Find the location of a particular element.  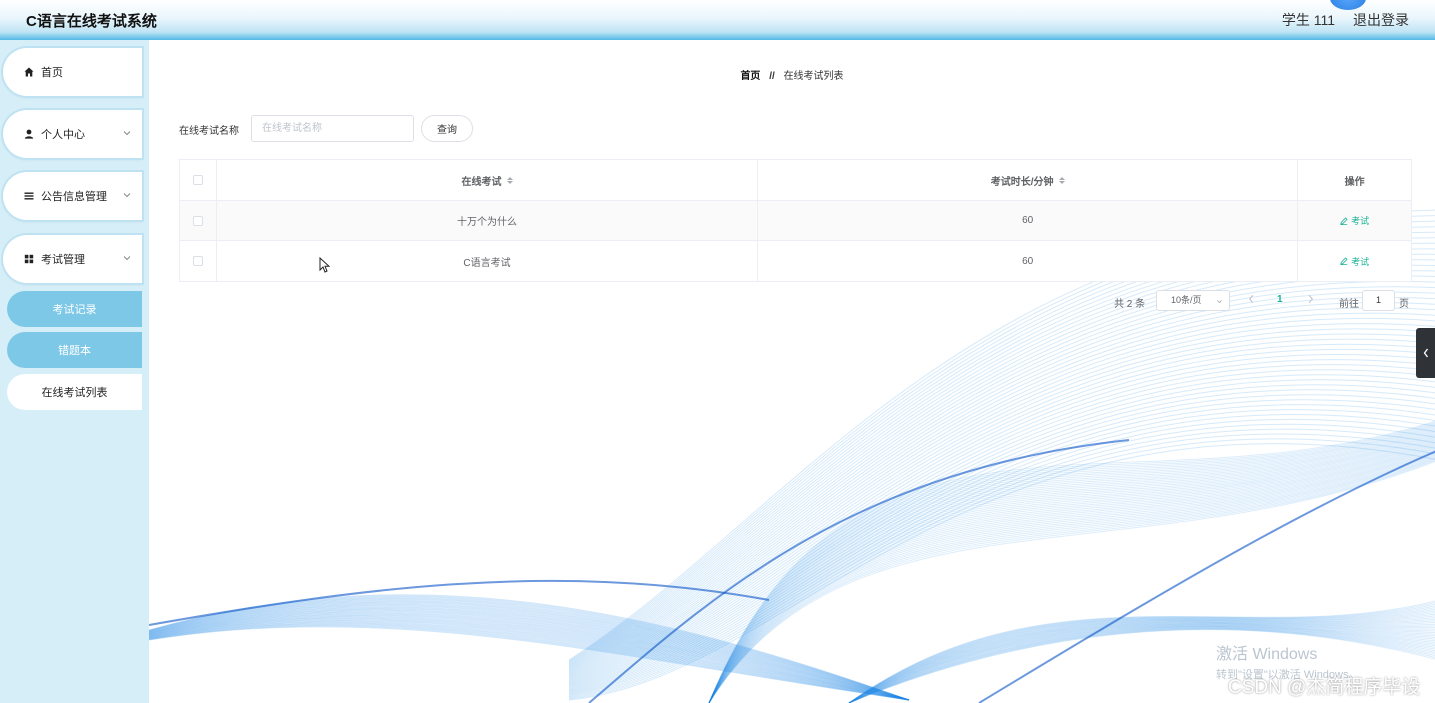

sidebar-subitem-online-exam-list: 在线考试列表 is located at coordinates (74, 392).